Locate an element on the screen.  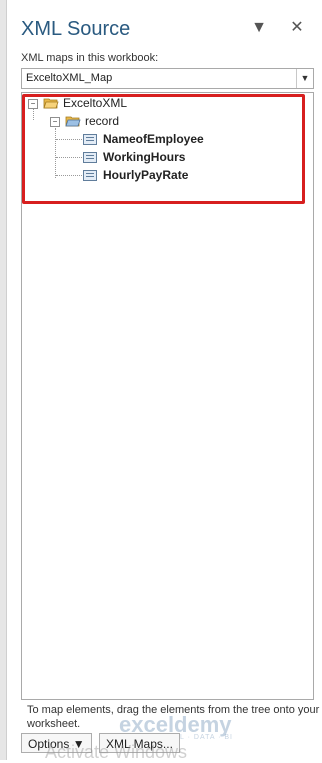
chevron-down-icon: ▼ is located at coordinates (304, 78).